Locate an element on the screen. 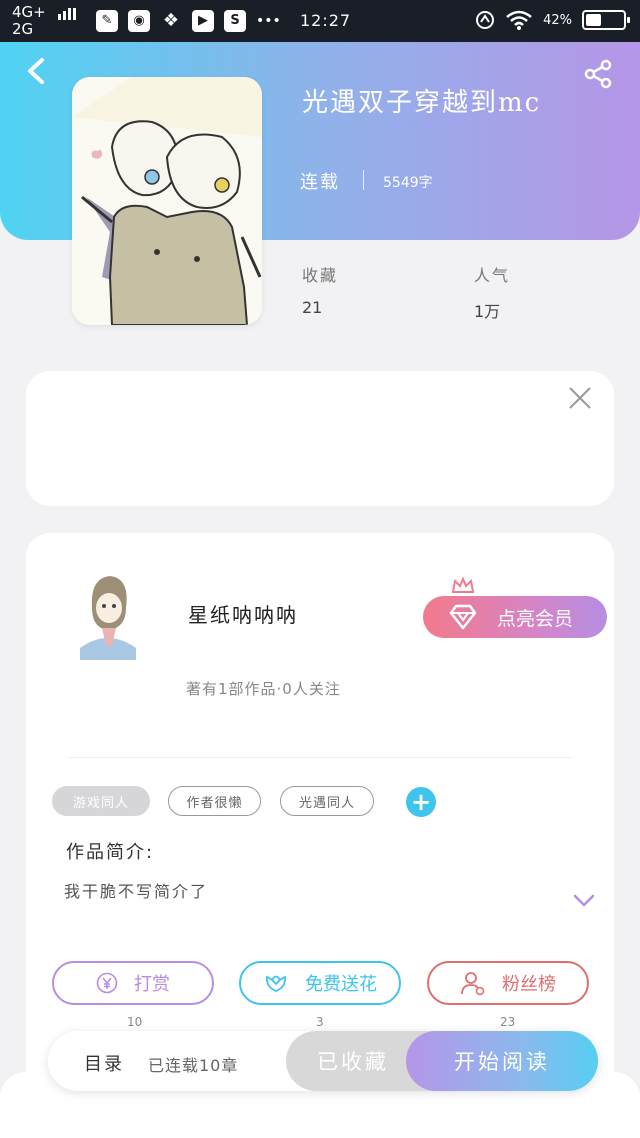 Image resolution: width=640 pixels, height=1138 pixels. flower-count: 3 is located at coordinates (320, 1022).